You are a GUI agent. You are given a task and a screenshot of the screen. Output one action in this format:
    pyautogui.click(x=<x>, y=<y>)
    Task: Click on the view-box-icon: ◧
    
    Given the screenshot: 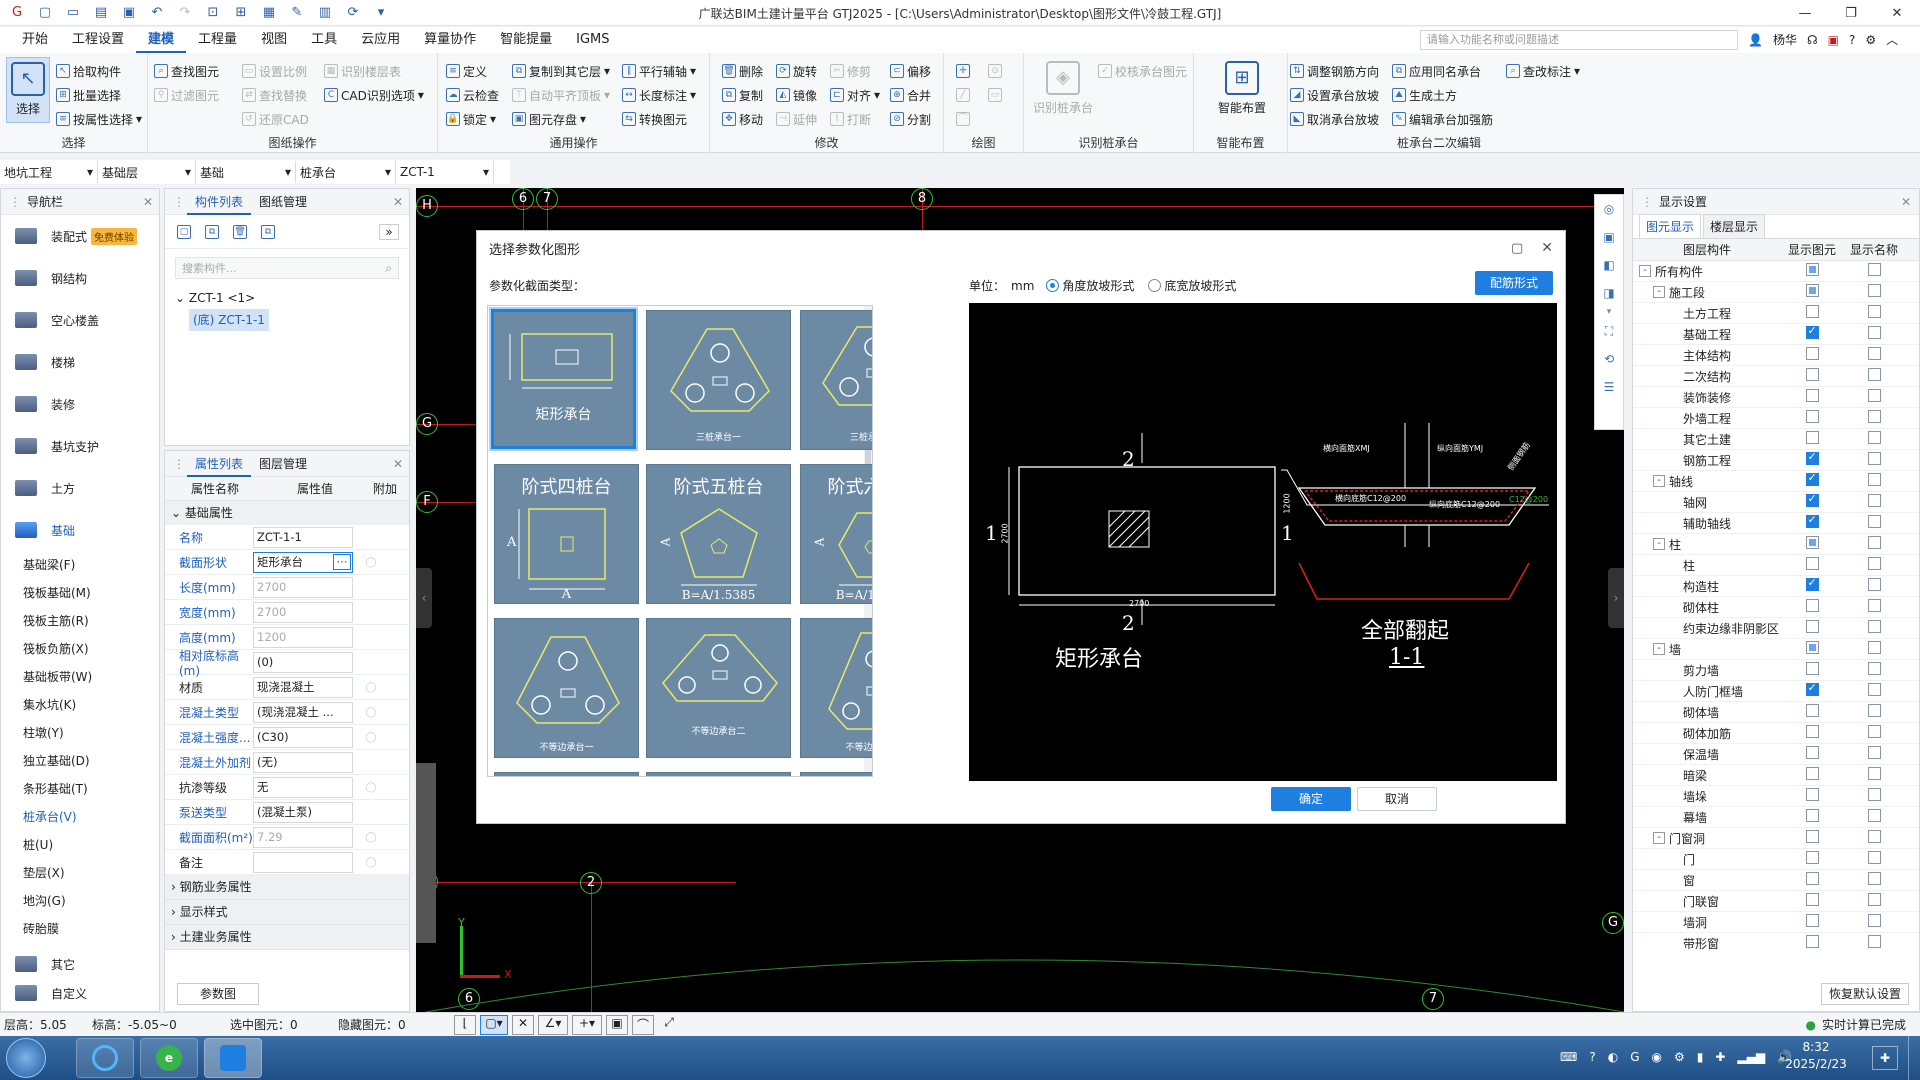 What is the action you would take?
    pyautogui.click(x=1609, y=265)
    